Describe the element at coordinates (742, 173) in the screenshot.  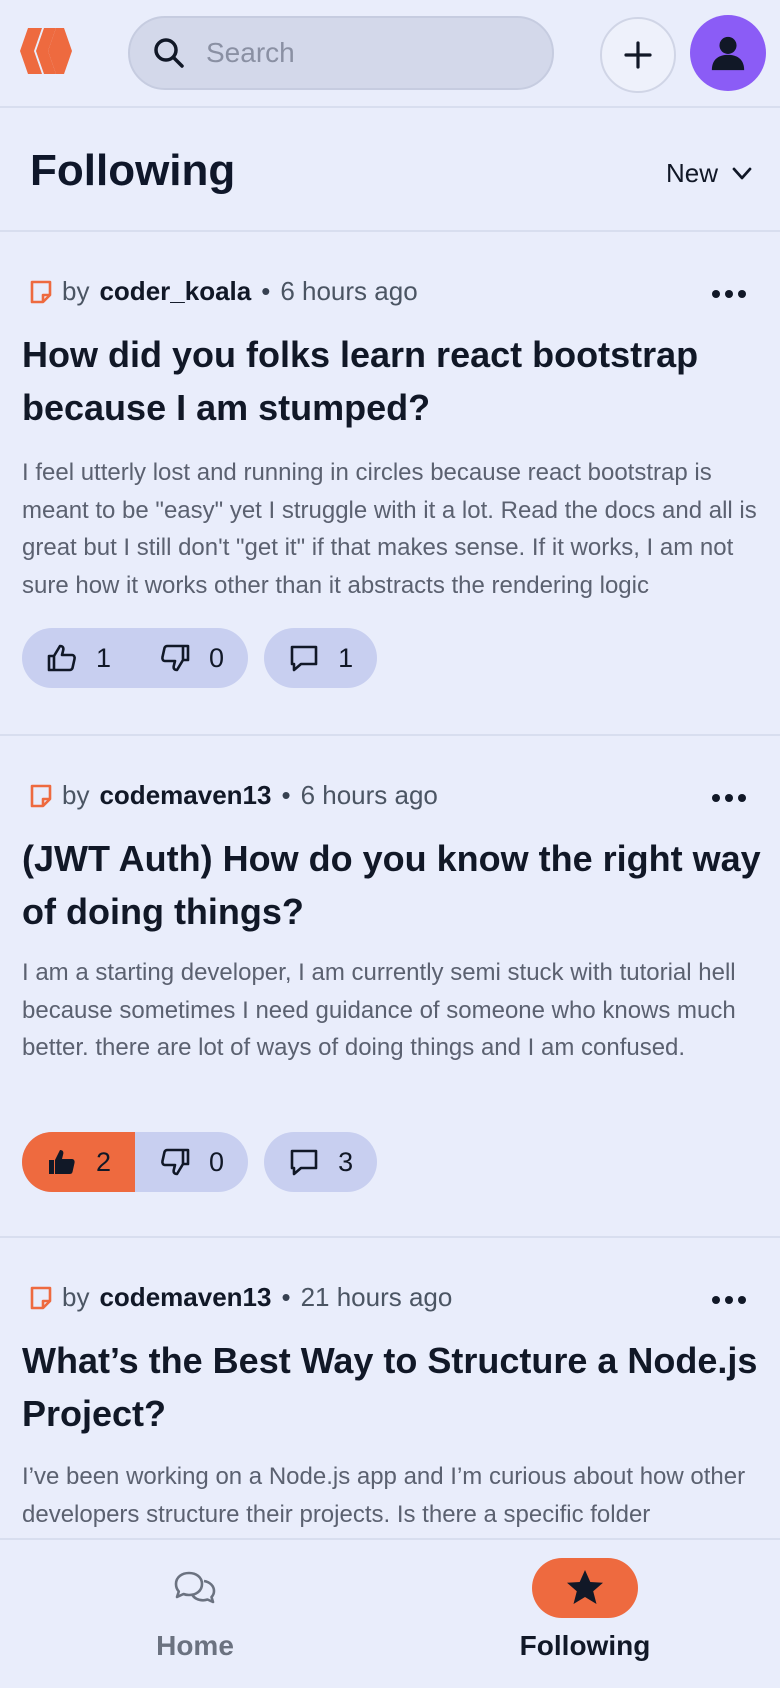
I see `chevron-down-icon` at that location.